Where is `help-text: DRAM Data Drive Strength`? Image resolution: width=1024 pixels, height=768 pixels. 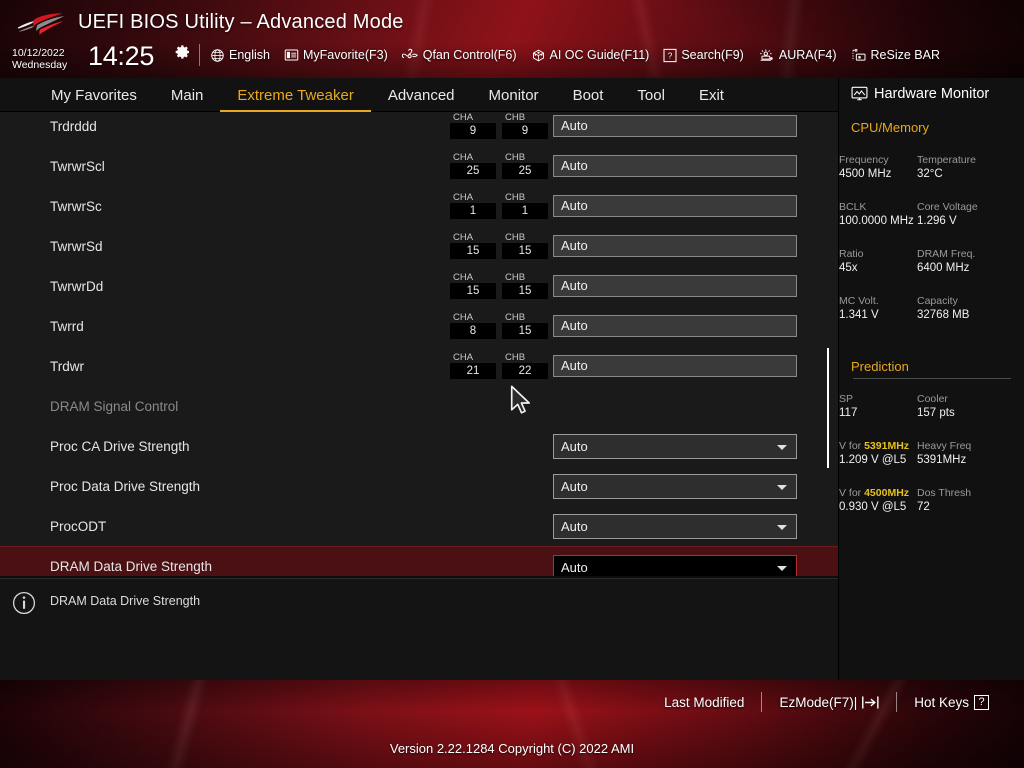
help-text: DRAM Data Drive Strength is located at coordinates (125, 601).